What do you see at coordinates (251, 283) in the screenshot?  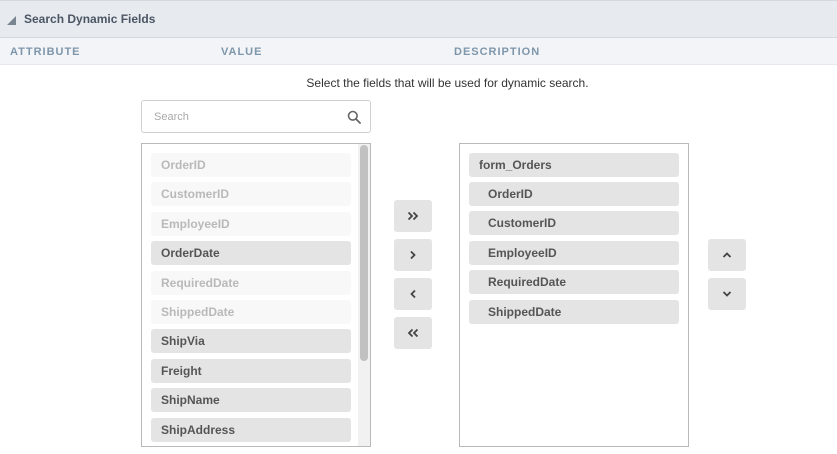 I see `list-item-requireddate: RequiredDate` at bounding box center [251, 283].